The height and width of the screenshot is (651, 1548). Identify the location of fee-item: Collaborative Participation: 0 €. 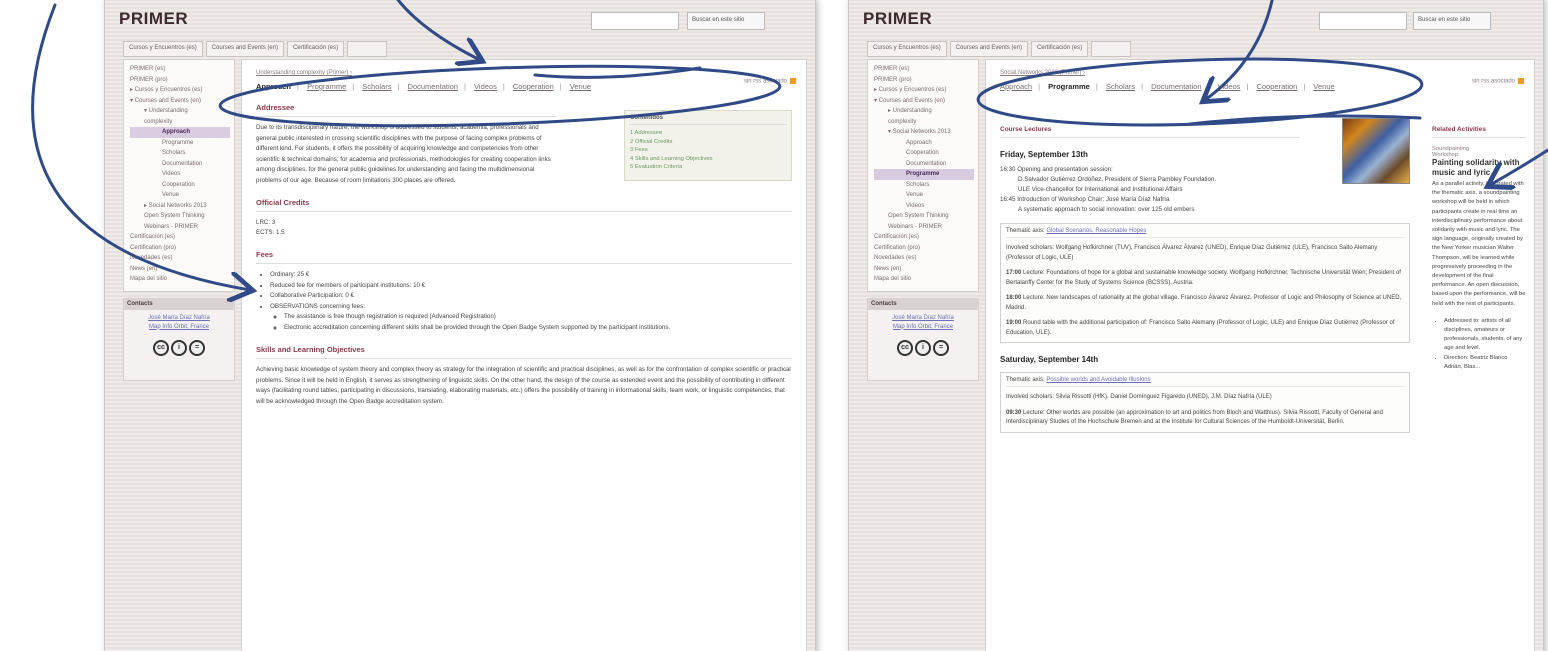
(531, 296).